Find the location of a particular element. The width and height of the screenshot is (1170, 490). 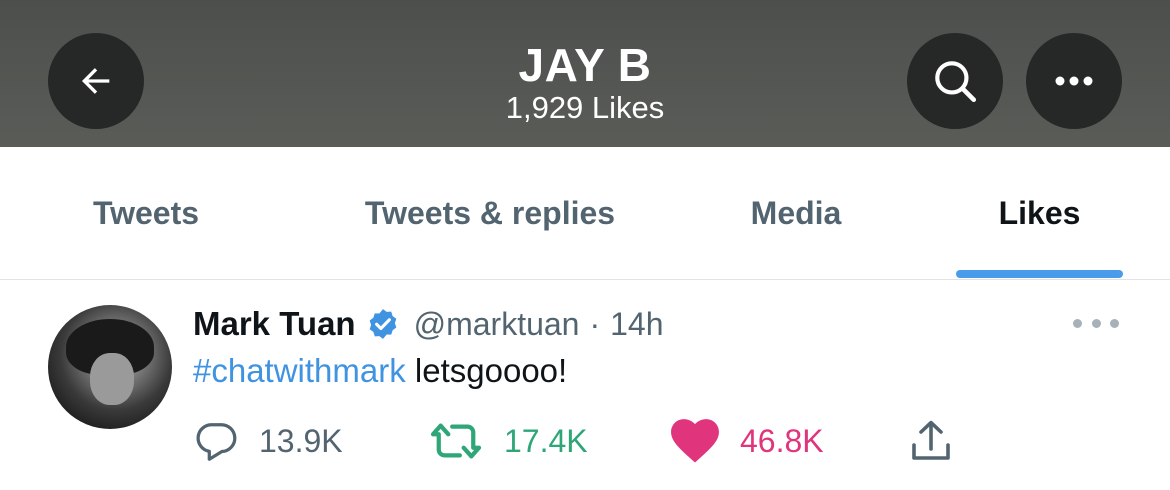

avatar is located at coordinates (110, 367).